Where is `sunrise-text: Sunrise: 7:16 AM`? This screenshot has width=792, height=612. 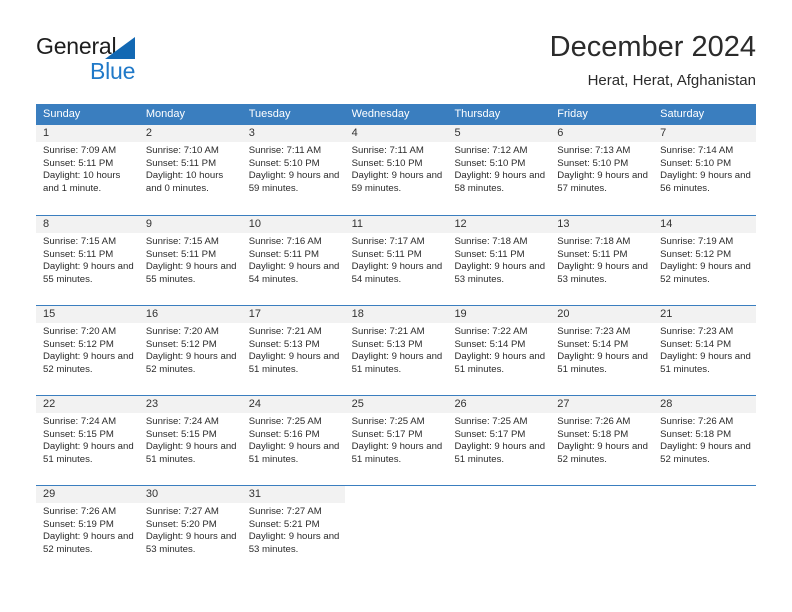 sunrise-text: Sunrise: 7:16 AM is located at coordinates (285, 241).